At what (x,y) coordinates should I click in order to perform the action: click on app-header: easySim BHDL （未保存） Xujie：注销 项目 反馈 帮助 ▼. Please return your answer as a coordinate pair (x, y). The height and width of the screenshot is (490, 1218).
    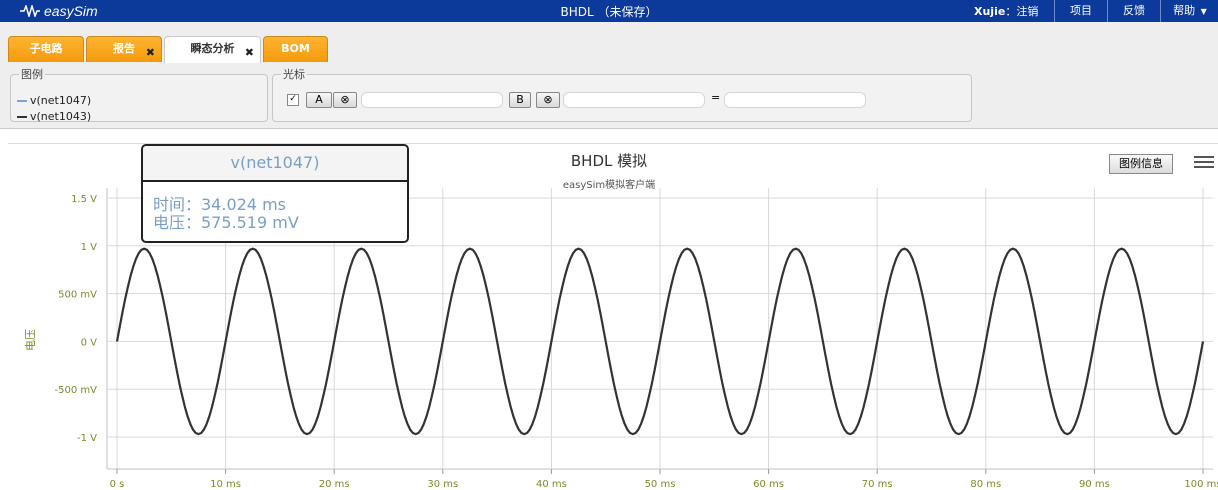
    Looking at the image, I should click on (609, 11).